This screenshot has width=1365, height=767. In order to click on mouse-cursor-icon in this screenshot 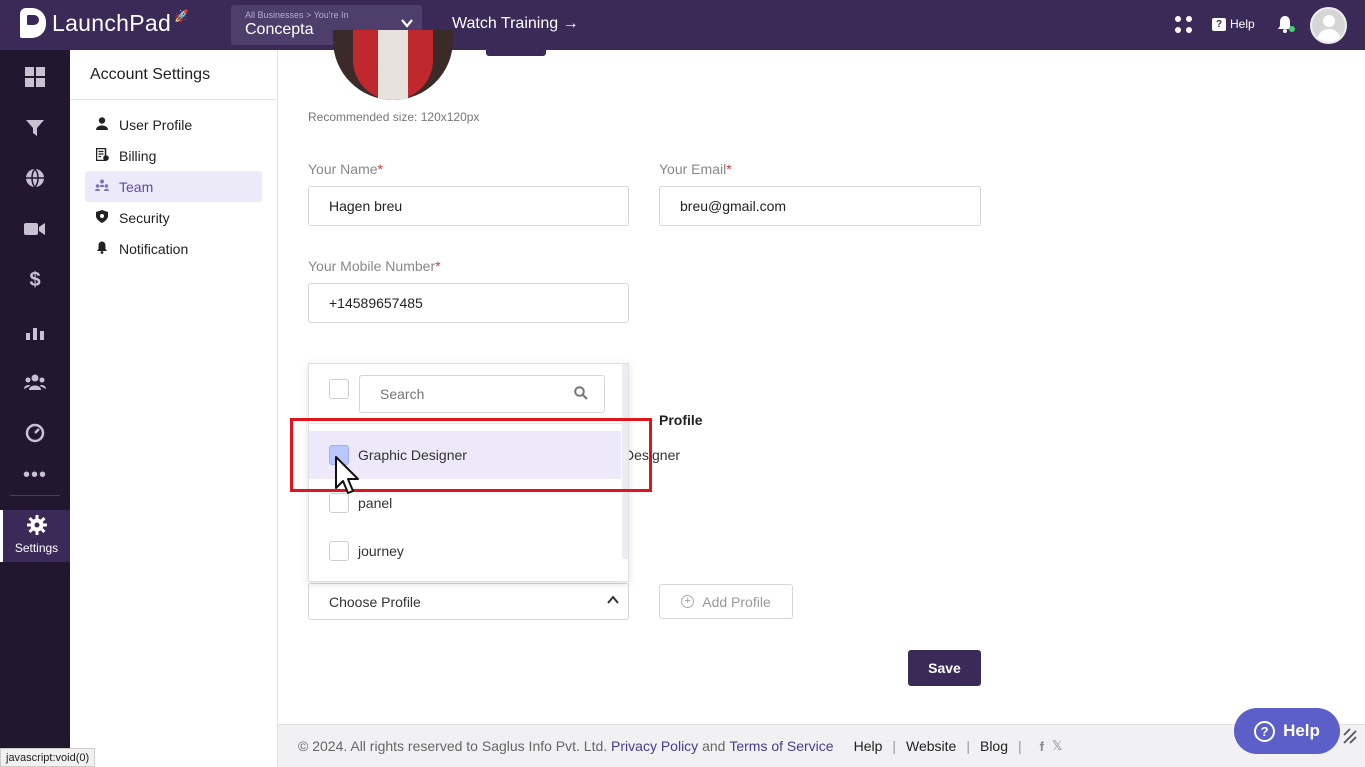, I will do `click(349, 476)`.